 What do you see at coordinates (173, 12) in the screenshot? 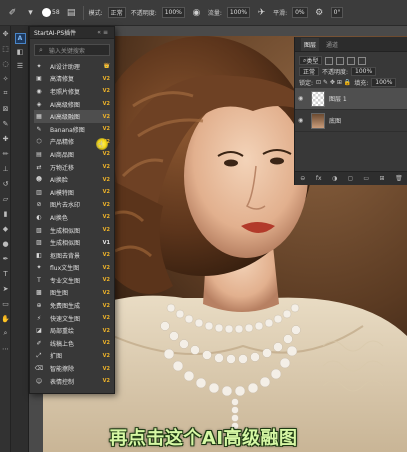
I see `opacity-input: 100%` at bounding box center [173, 12].